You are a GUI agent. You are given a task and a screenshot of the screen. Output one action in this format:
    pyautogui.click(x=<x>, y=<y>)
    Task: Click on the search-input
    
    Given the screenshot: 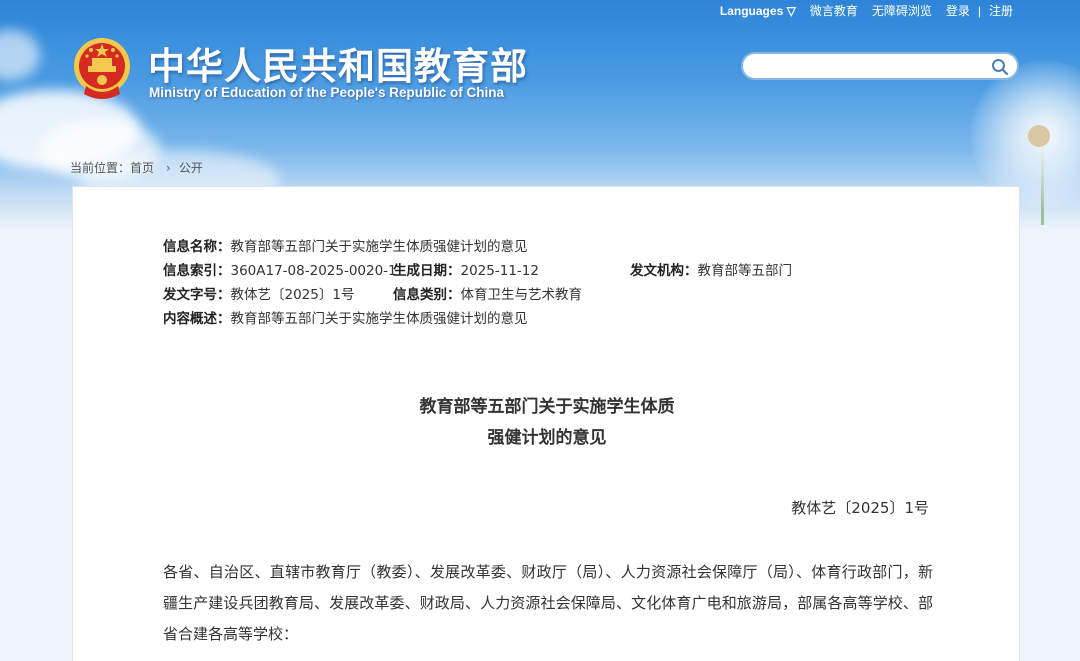 What is the action you would take?
    pyautogui.click(x=880, y=66)
    